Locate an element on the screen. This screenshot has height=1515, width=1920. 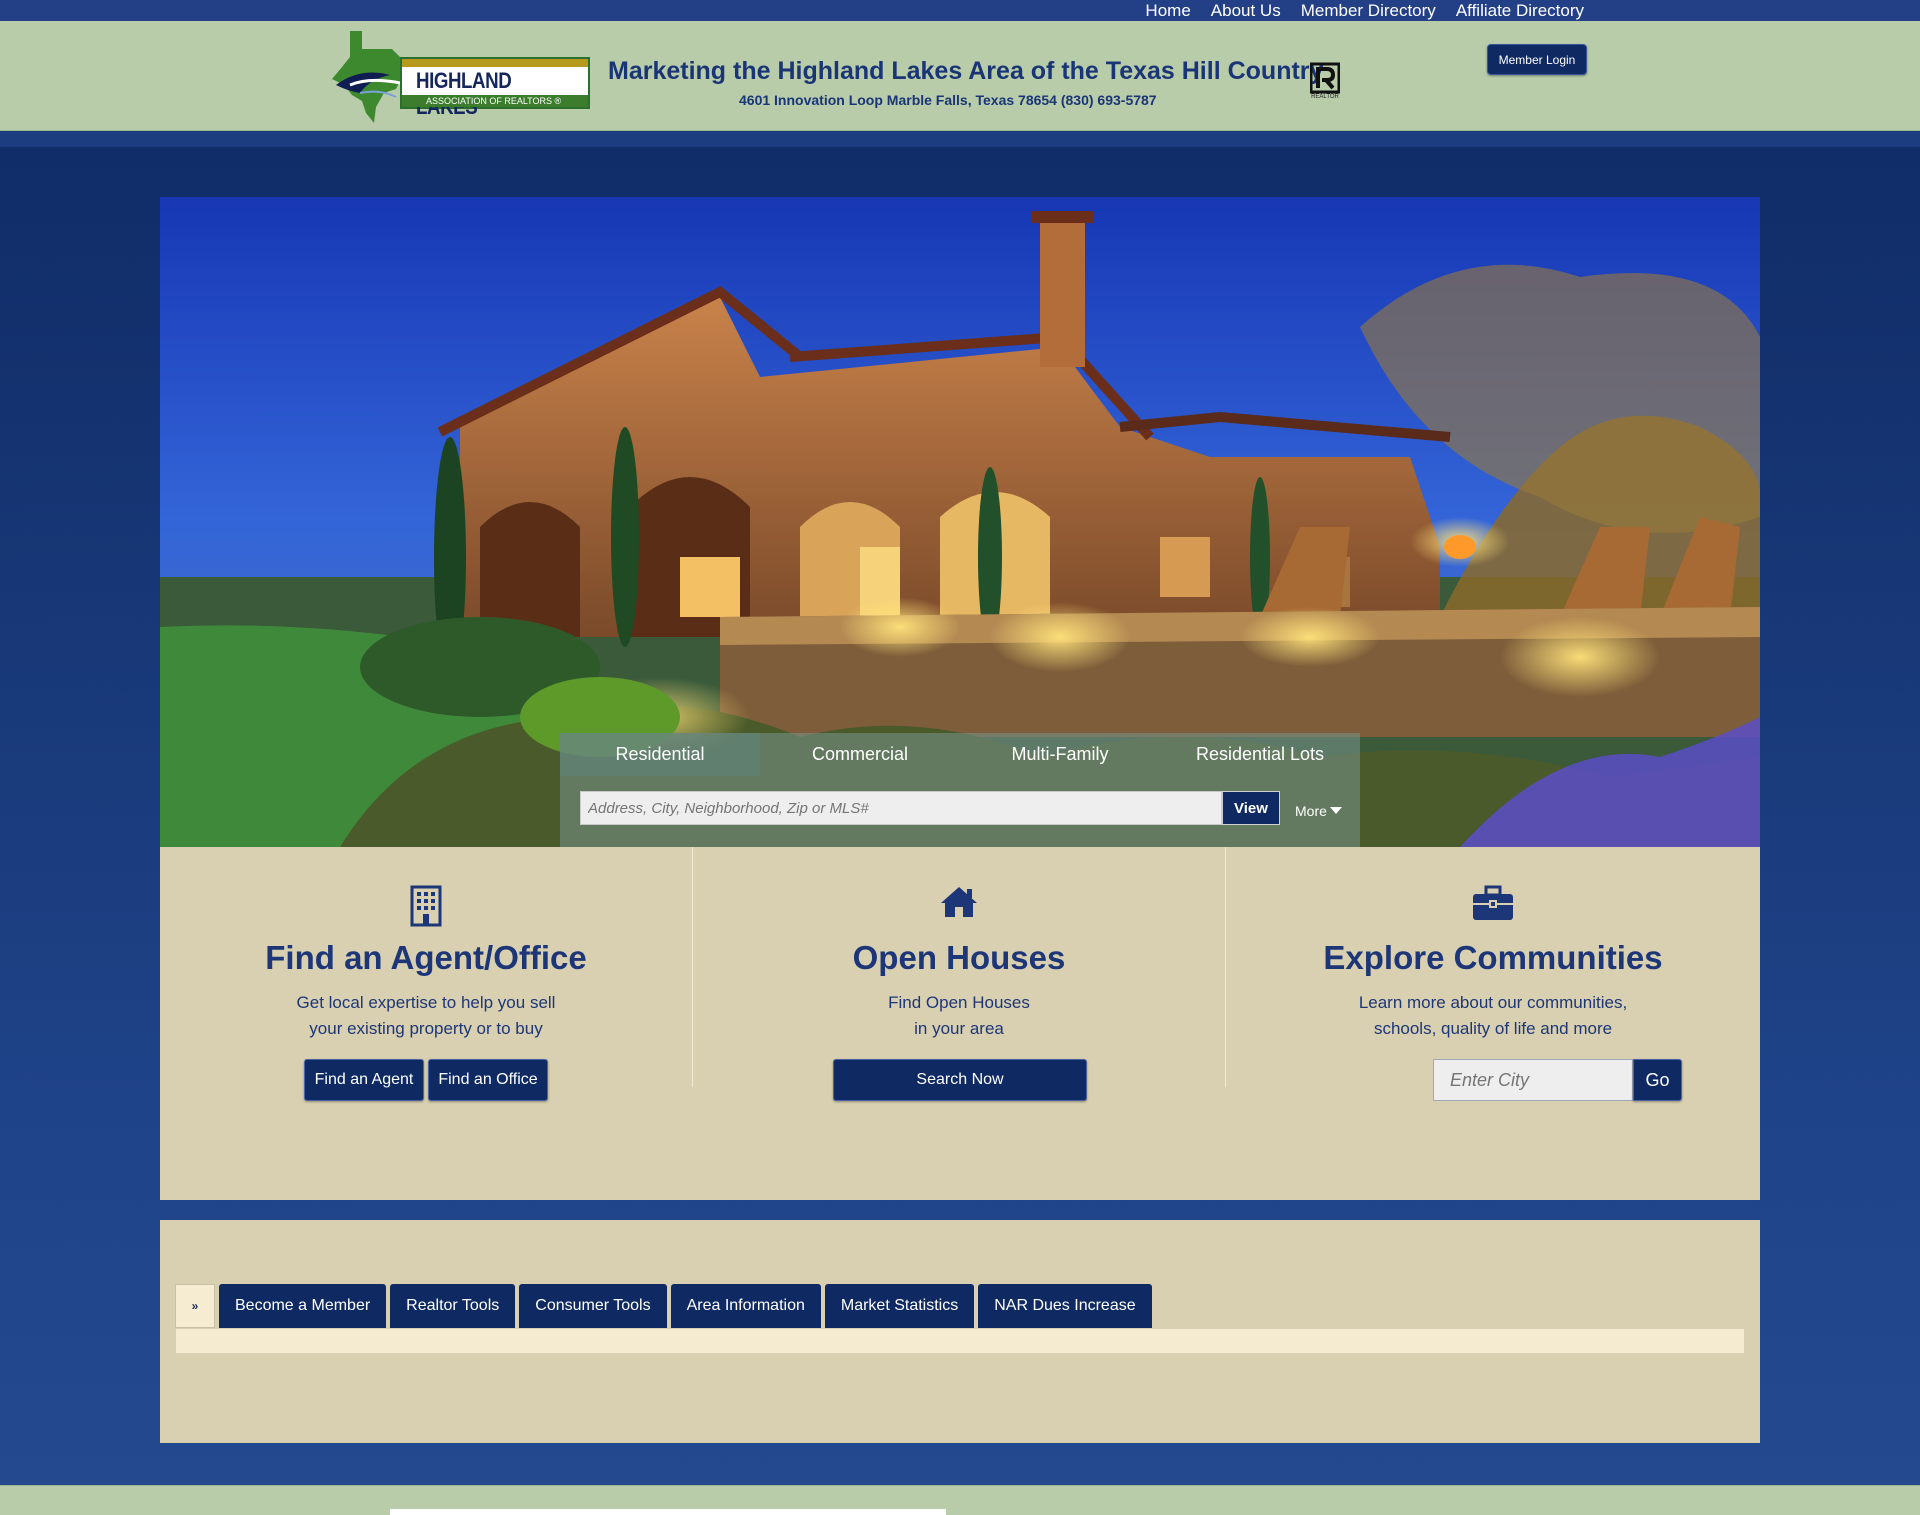
open-houses-description: Find Open Houses in your area is located at coordinates (959, 1016).